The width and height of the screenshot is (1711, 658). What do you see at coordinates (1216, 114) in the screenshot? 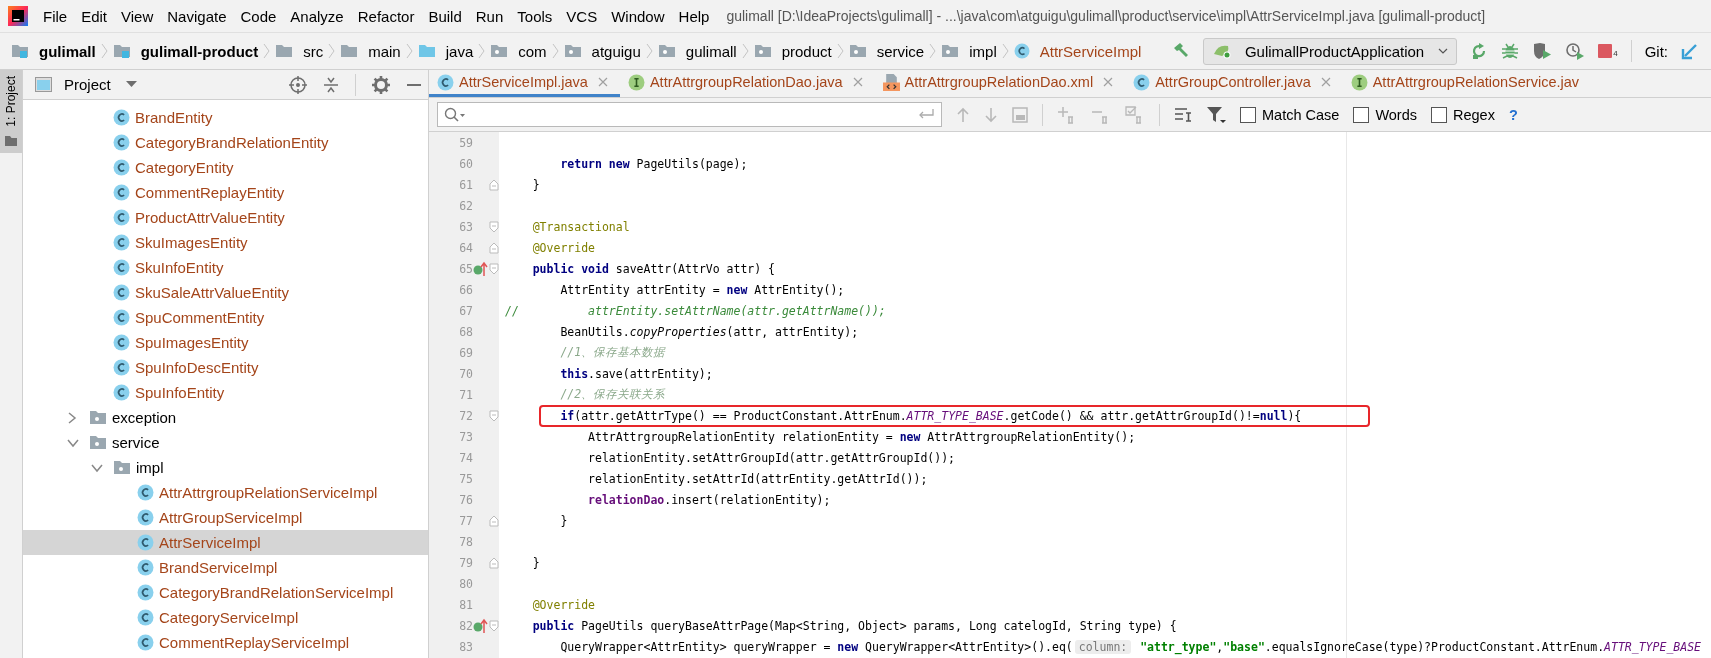
I see `funnel-icon` at bounding box center [1216, 114].